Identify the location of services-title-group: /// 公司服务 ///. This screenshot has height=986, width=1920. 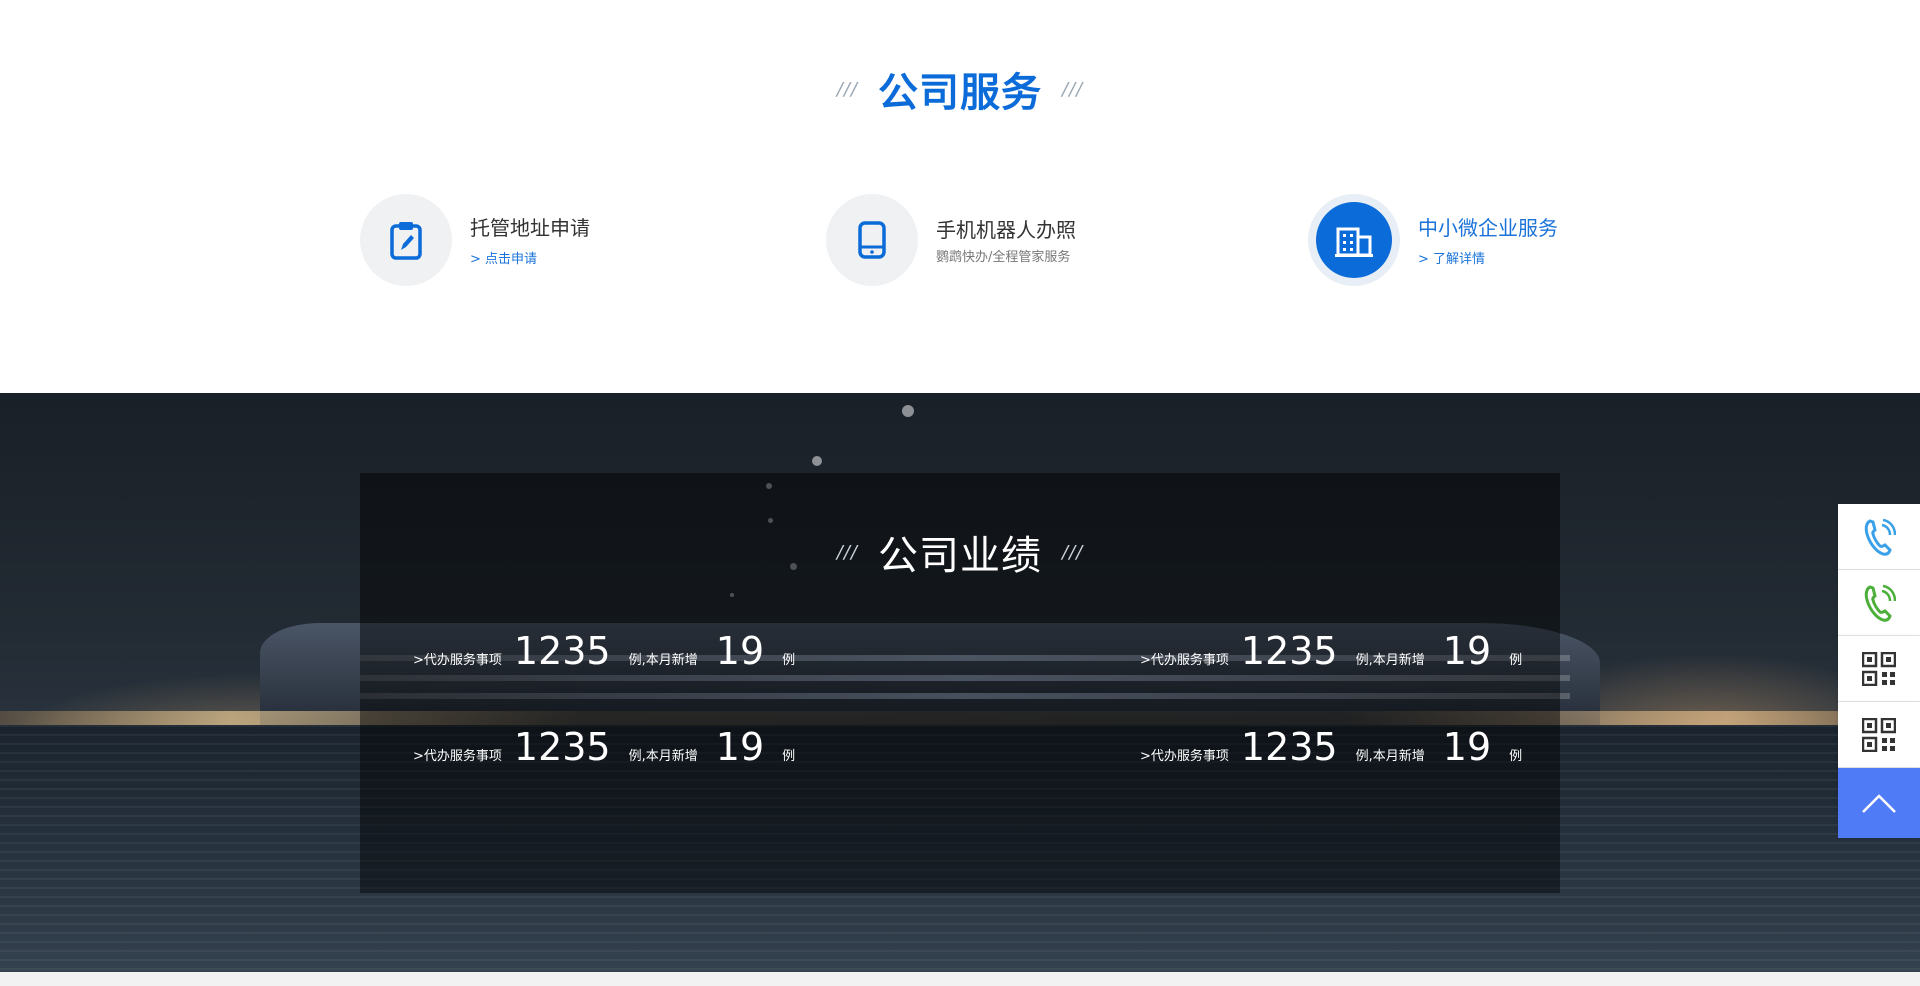
(960, 89).